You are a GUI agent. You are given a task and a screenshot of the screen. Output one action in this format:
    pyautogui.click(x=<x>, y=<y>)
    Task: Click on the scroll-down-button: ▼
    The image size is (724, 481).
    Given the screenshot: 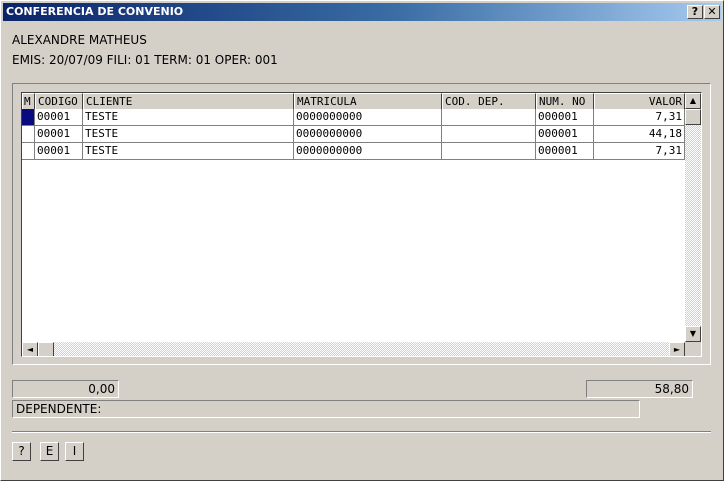 What is the action you would take?
    pyautogui.click(x=693, y=334)
    